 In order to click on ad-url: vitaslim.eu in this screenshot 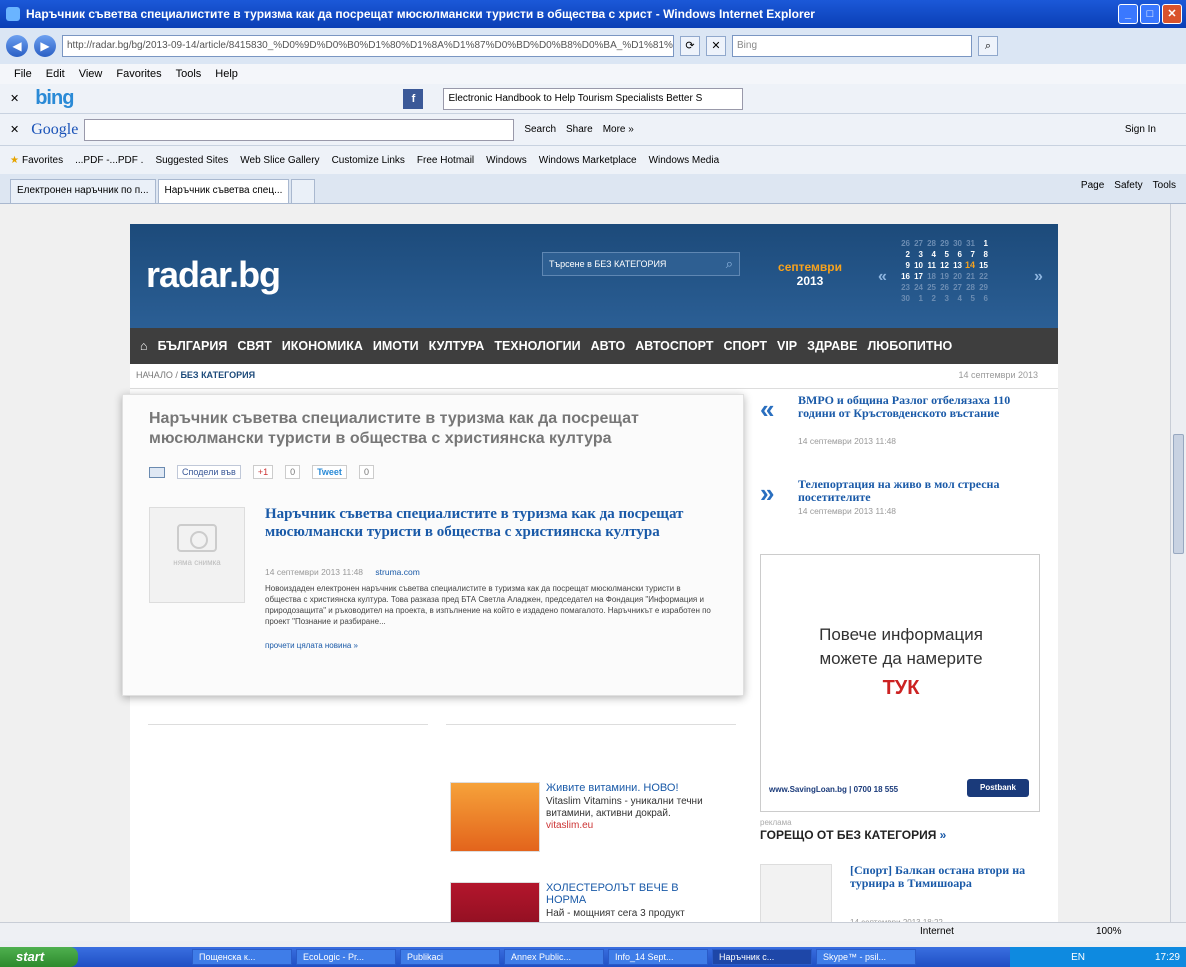, I will do `click(569, 825)`.